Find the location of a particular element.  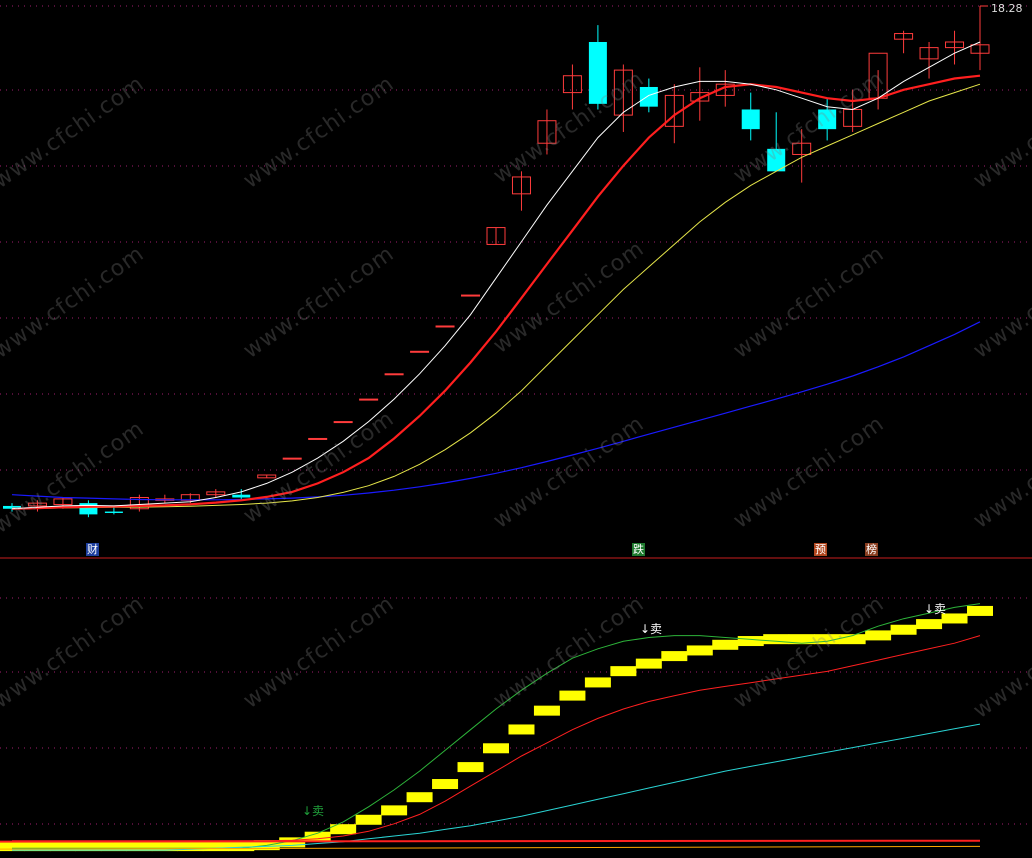

osc-line-cyan is located at coordinates (496, 787).